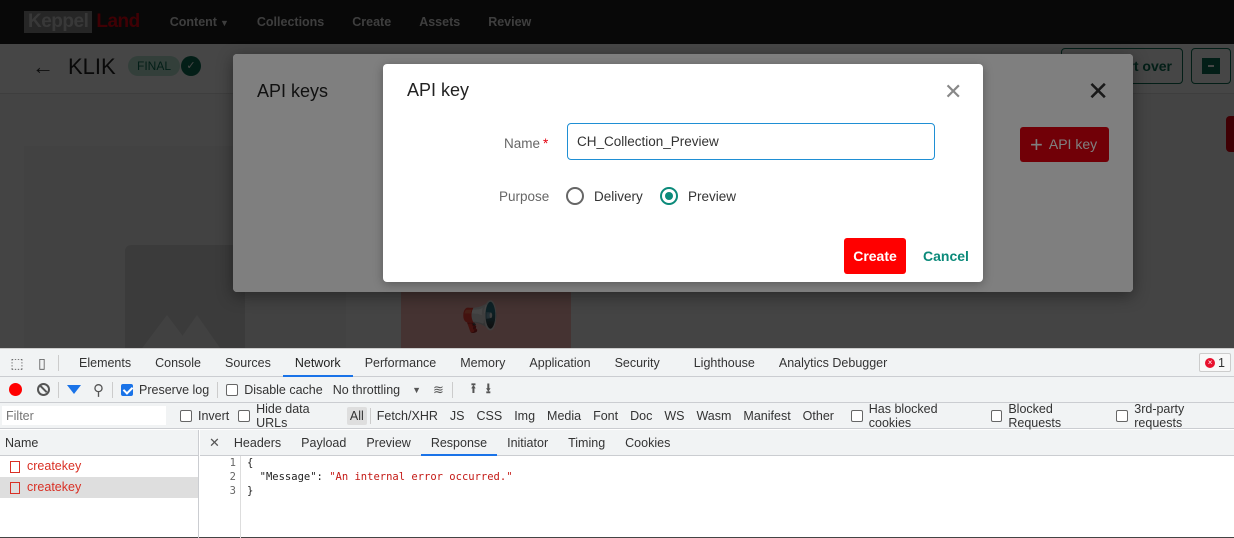 This screenshot has width=1234, height=538. I want to click on filter-type-manifest: Manifest, so click(766, 416).